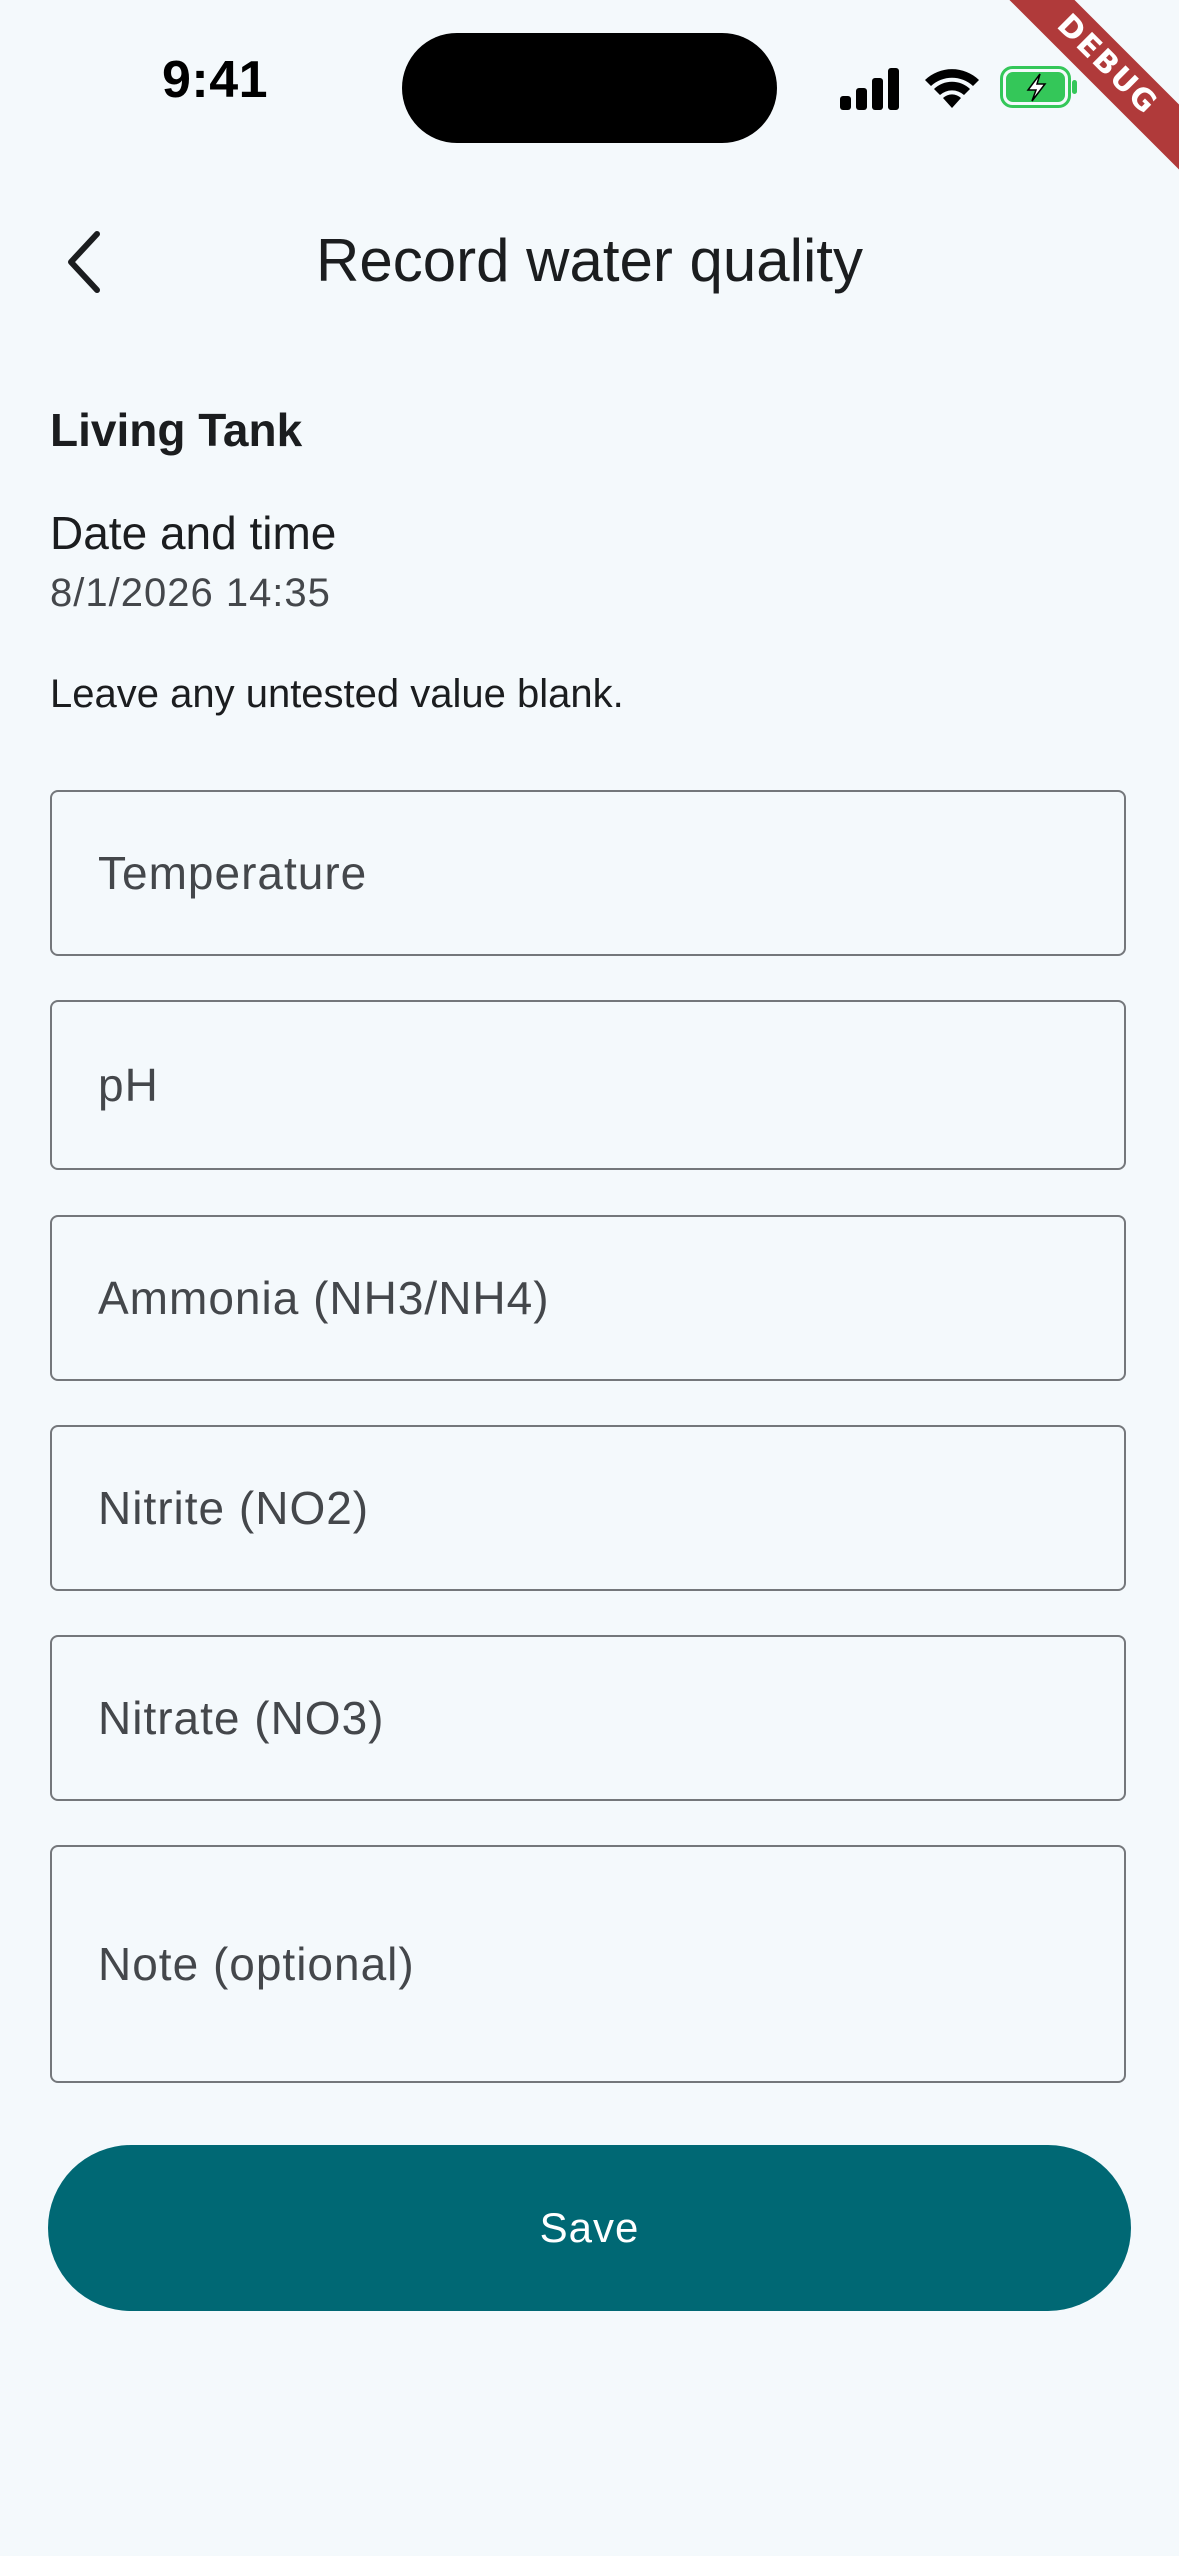 The width and height of the screenshot is (1179, 2556). What do you see at coordinates (588, 1298) in the screenshot?
I see `ammonia-field: Ammonia (NH3/NH4)` at bounding box center [588, 1298].